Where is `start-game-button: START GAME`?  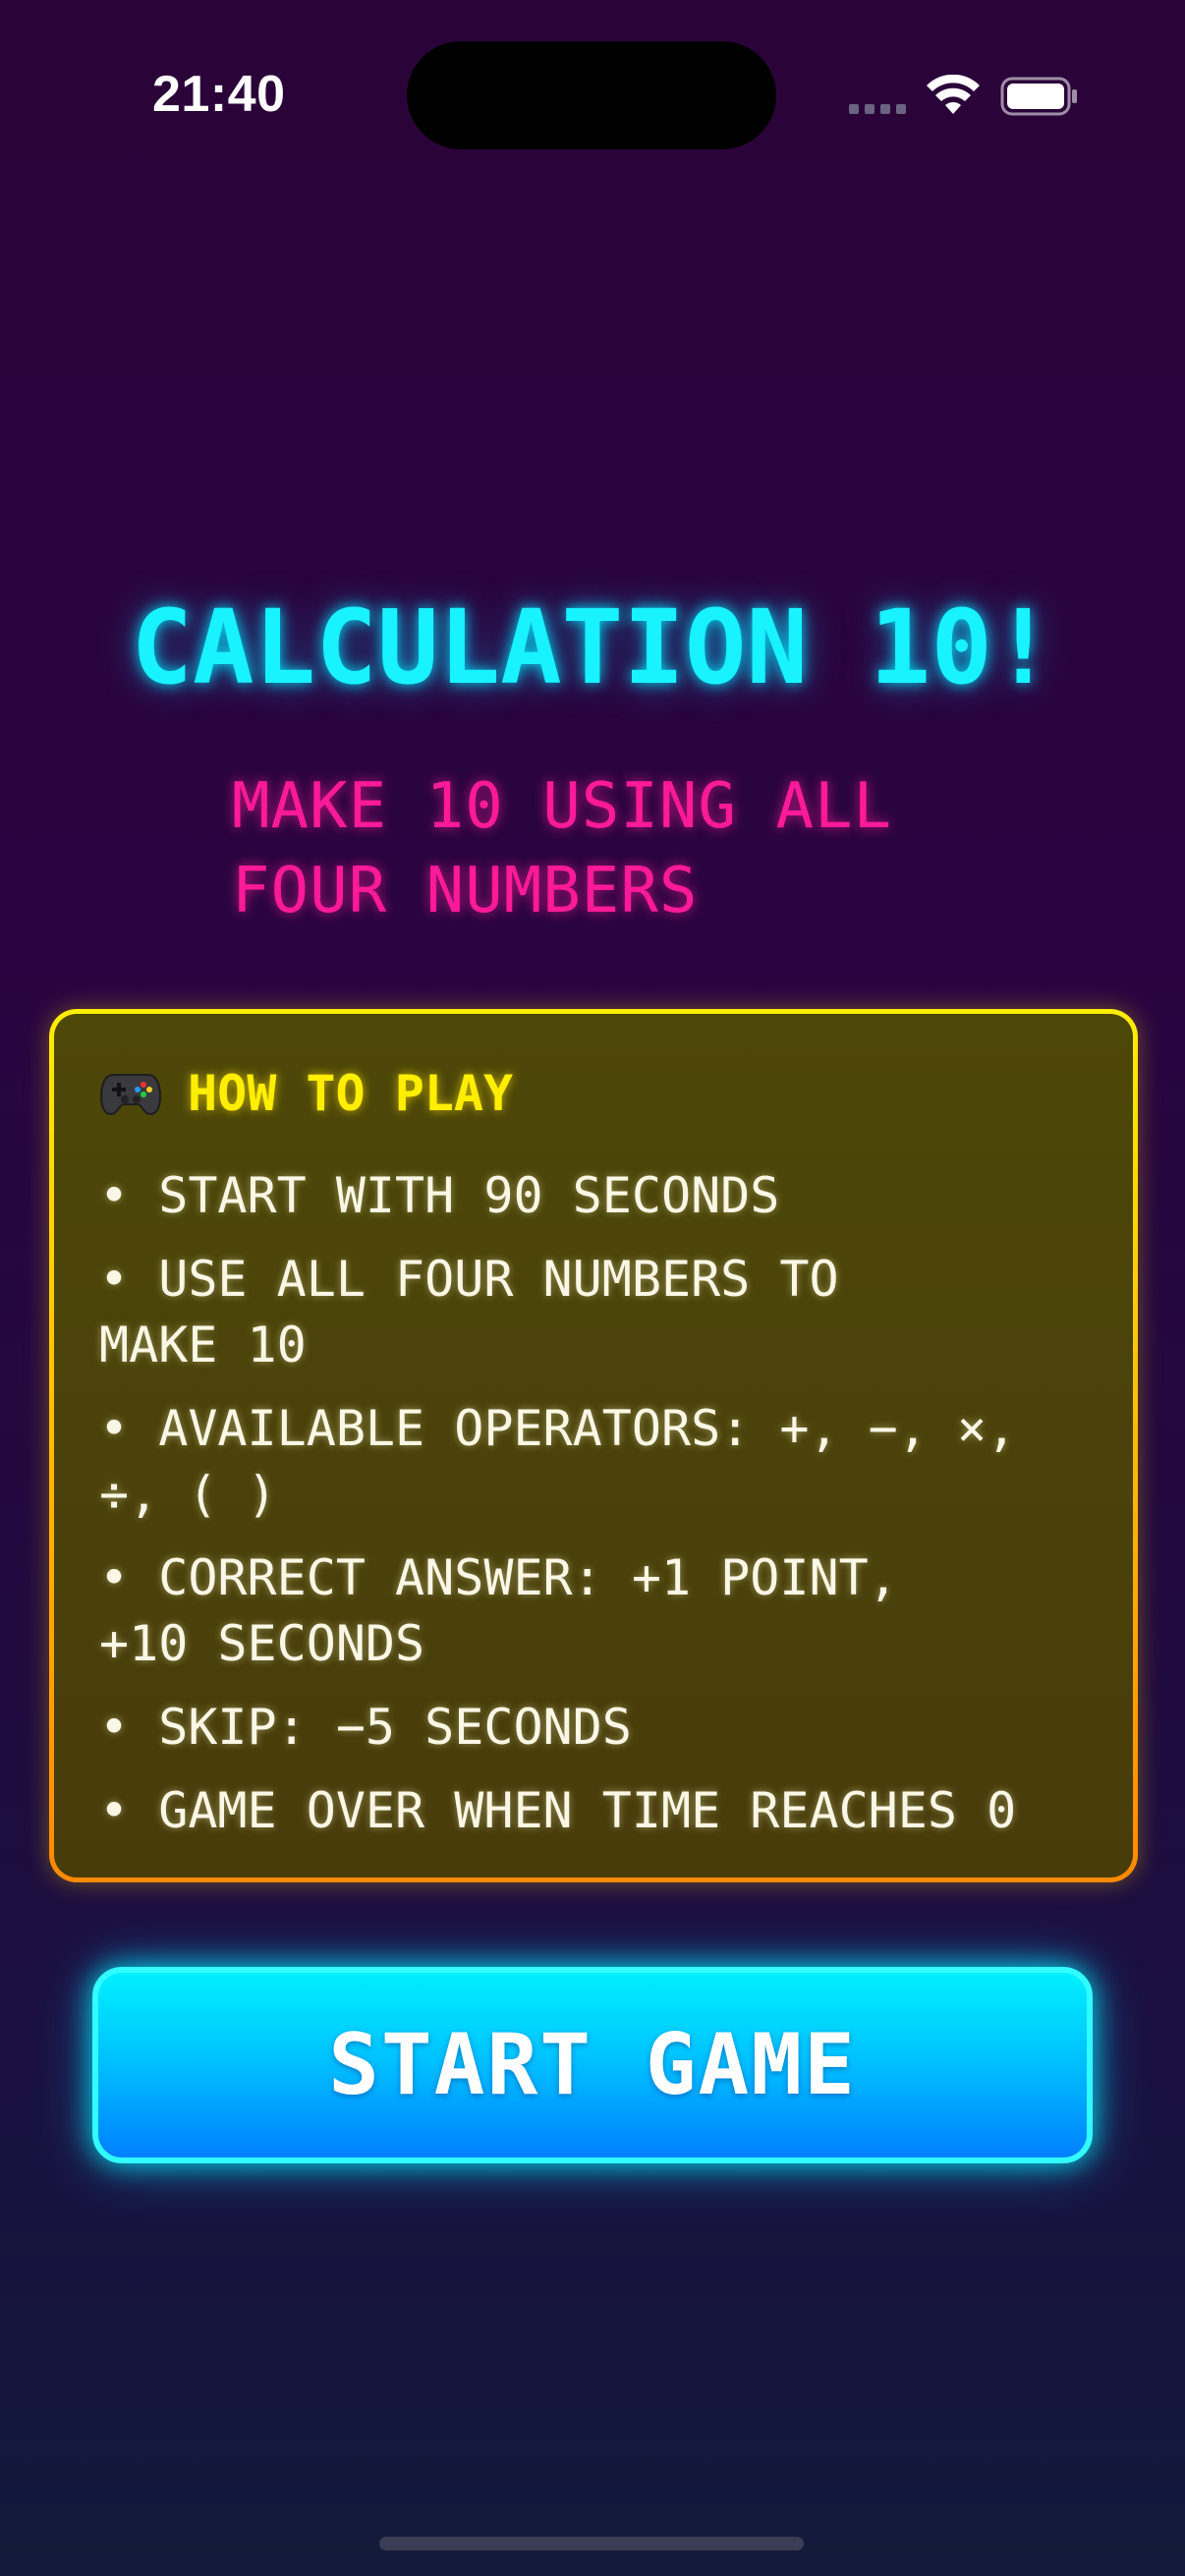 start-game-button: START GAME is located at coordinates (592, 2065).